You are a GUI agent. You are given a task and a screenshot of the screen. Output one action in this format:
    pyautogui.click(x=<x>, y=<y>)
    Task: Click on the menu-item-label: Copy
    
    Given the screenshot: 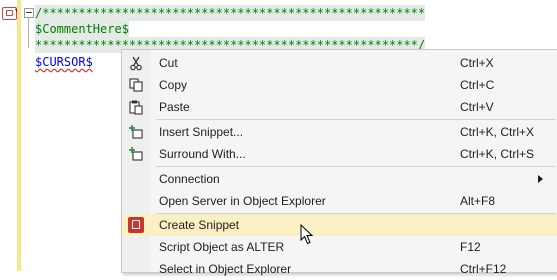 What is the action you would take?
    pyautogui.click(x=173, y=85)
    